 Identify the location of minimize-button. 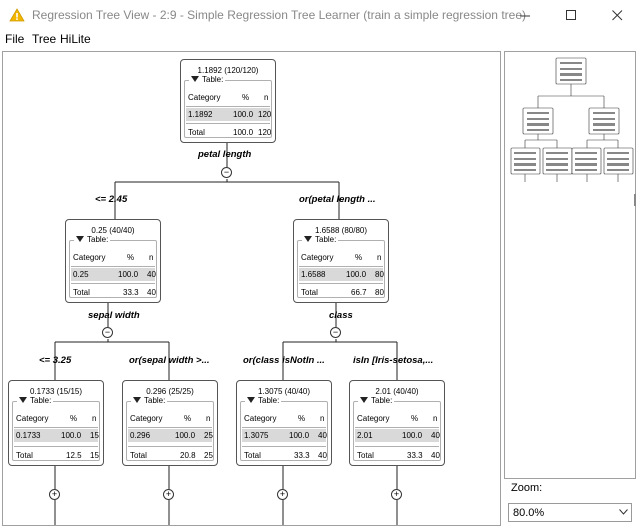
(525, 15).